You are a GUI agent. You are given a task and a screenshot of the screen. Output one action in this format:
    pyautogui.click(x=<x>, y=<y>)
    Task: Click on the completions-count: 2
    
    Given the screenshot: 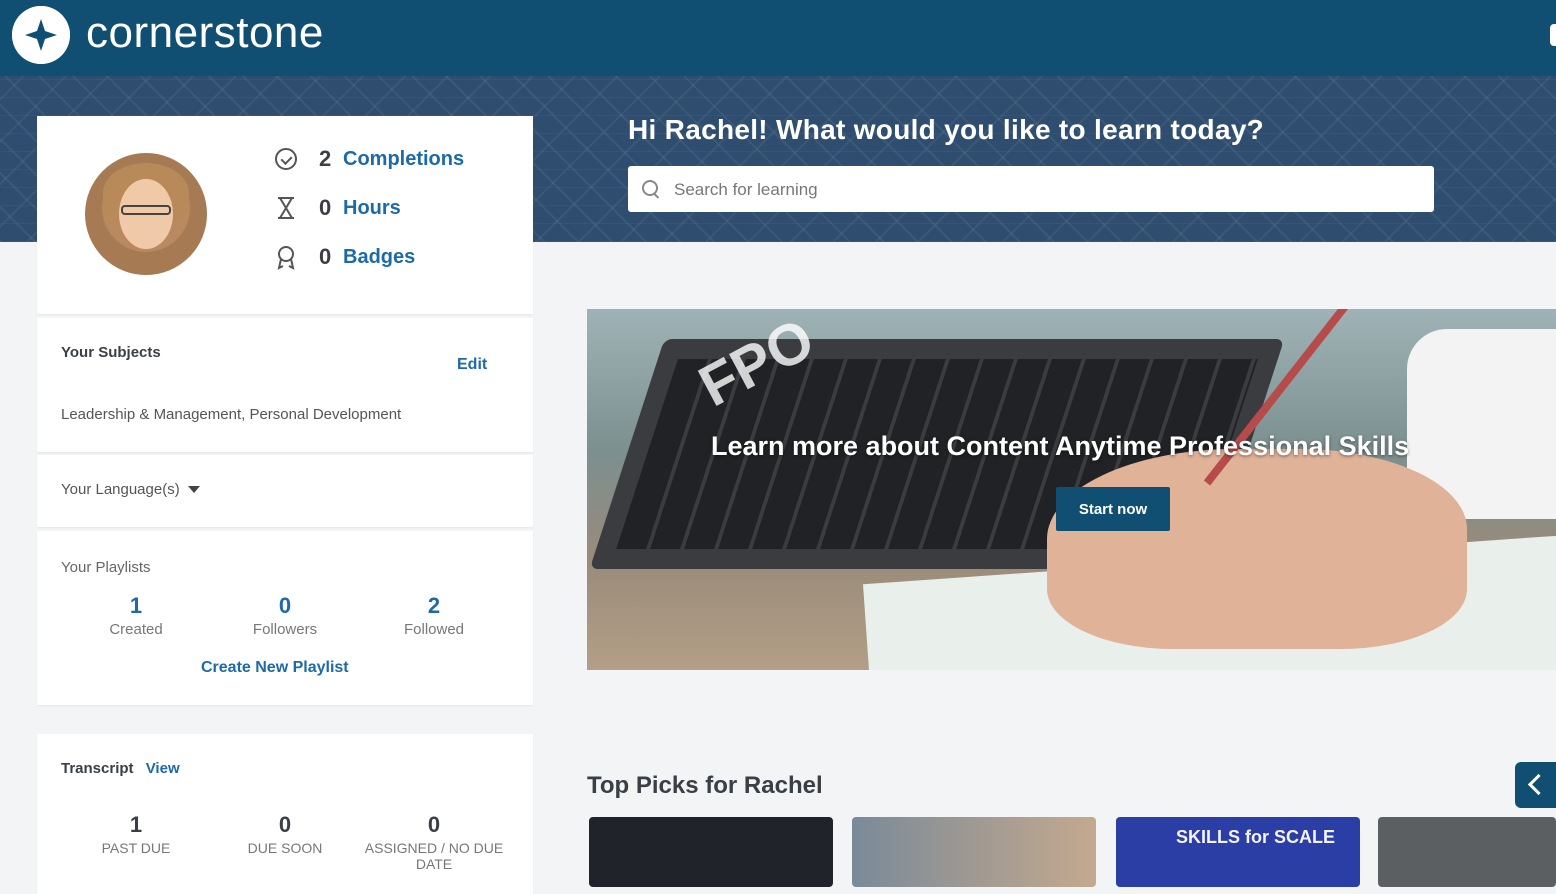 What is the action you would take?
    pyautogui.click(x=325, y=158)
    